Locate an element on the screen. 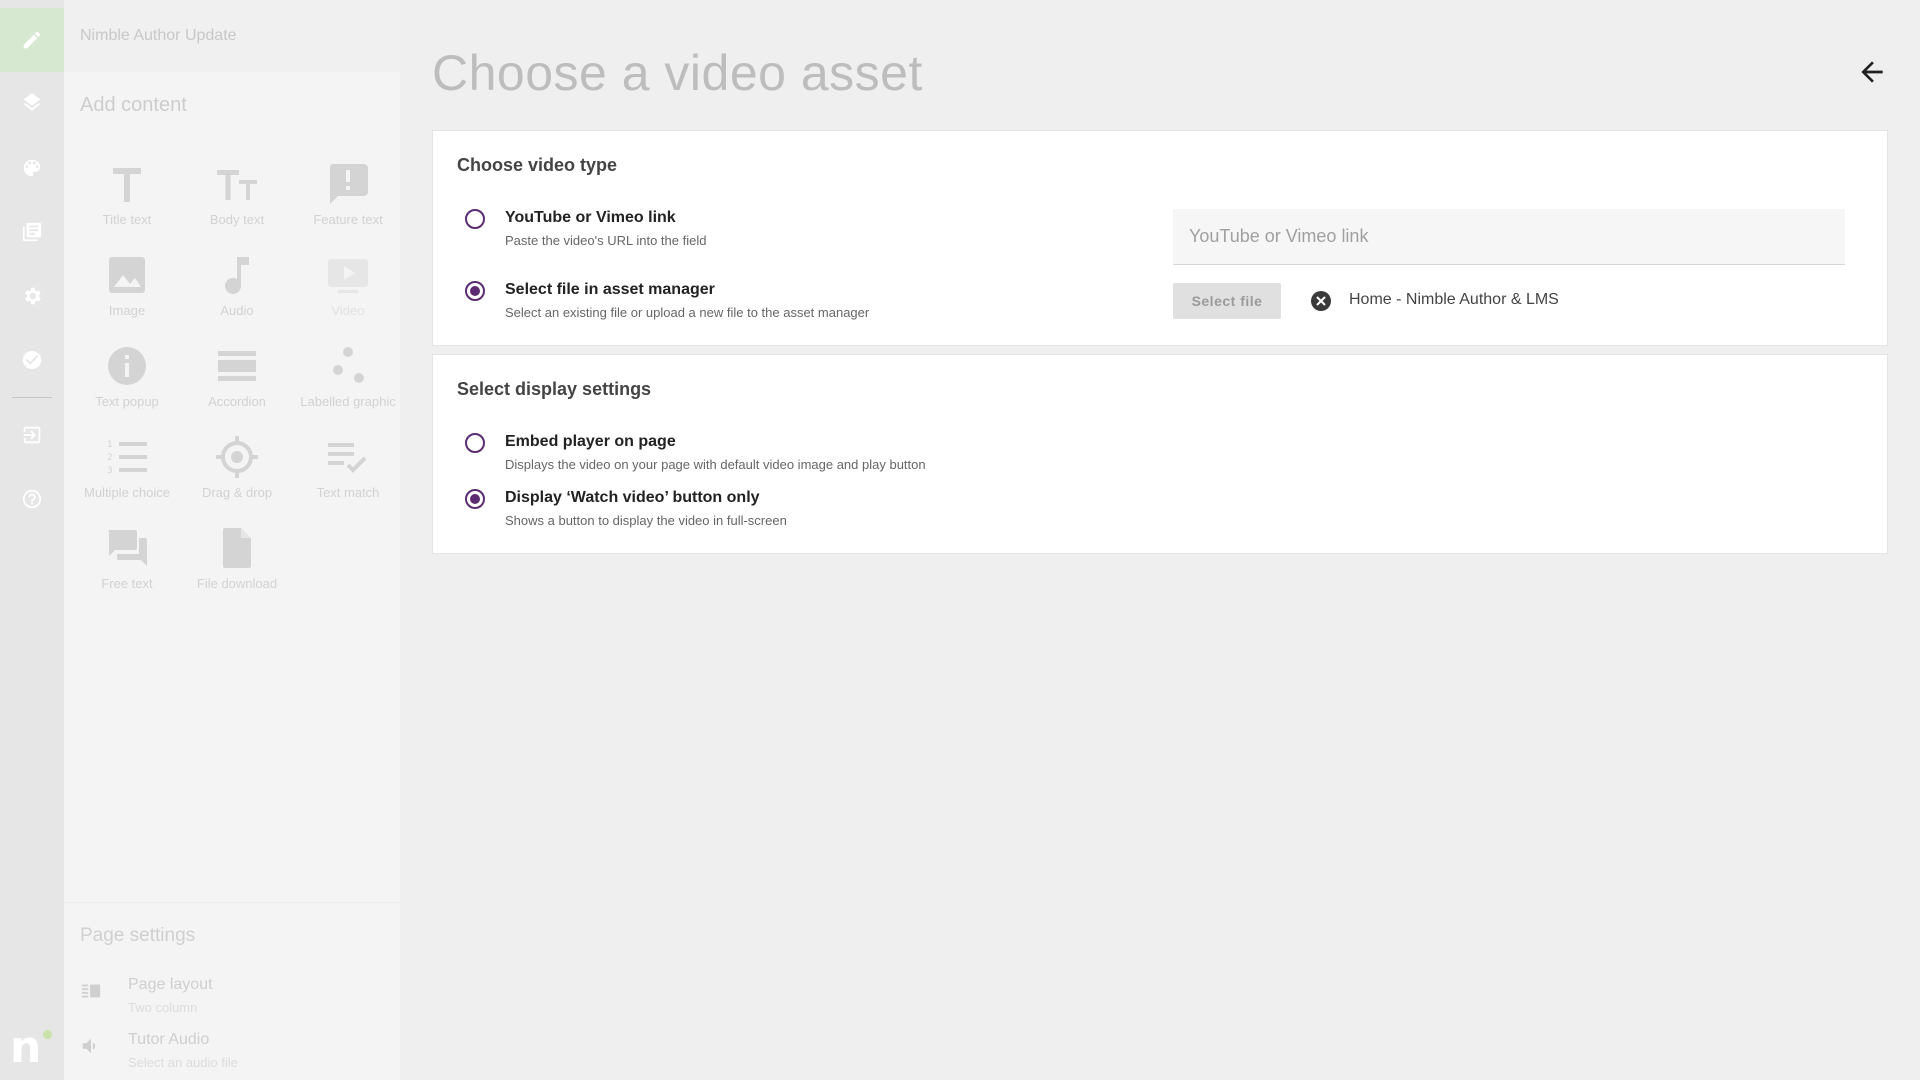  layers-rail-button is located at coordinates (32, 104).